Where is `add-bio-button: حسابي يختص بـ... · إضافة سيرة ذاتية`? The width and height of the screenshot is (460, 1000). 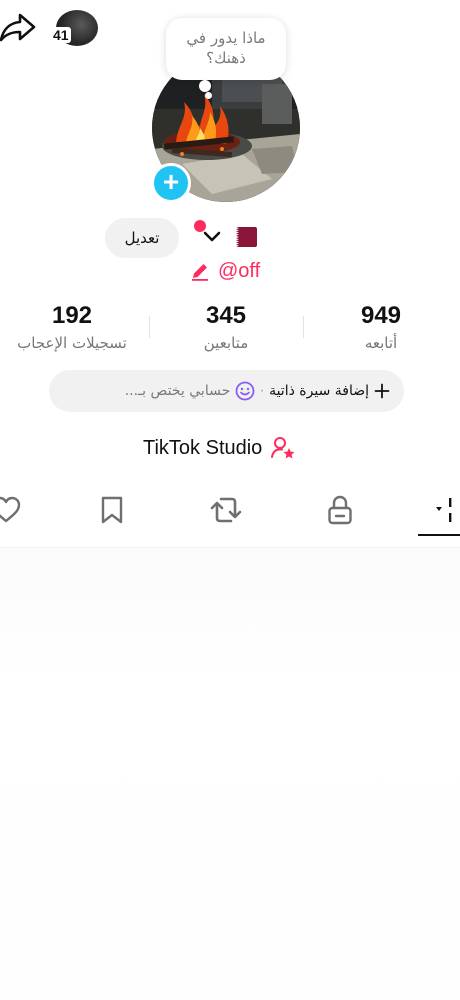
add-bio-button: حسابي يختص بـ... · إضافة سيرة ذاتية is located at coordinates (226, 391).